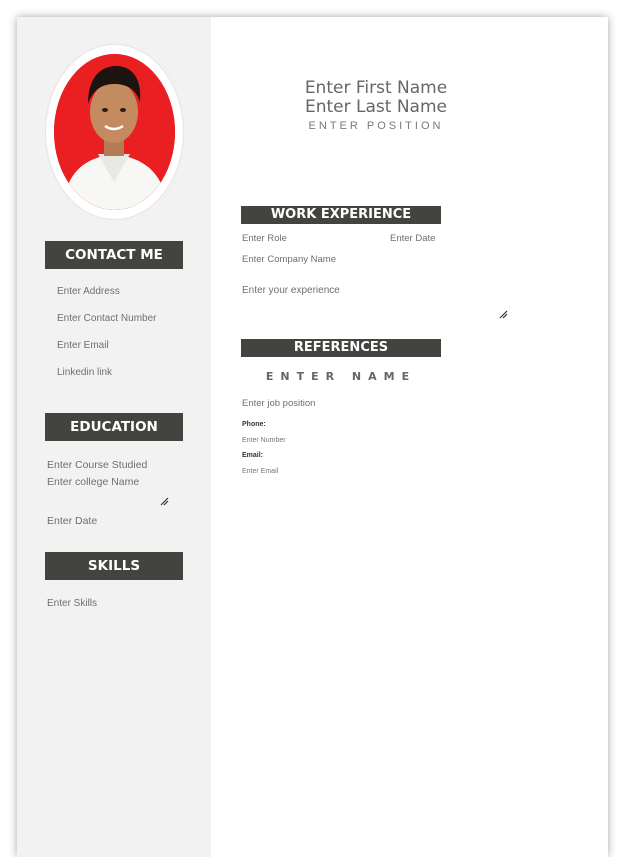 The height and width of the screenshot is (857, 622). What do you see at coordinates (107, 318) in the screenshot?
I see `contact-number-field: Enter Contact Number` at bounding box center [107, 318].